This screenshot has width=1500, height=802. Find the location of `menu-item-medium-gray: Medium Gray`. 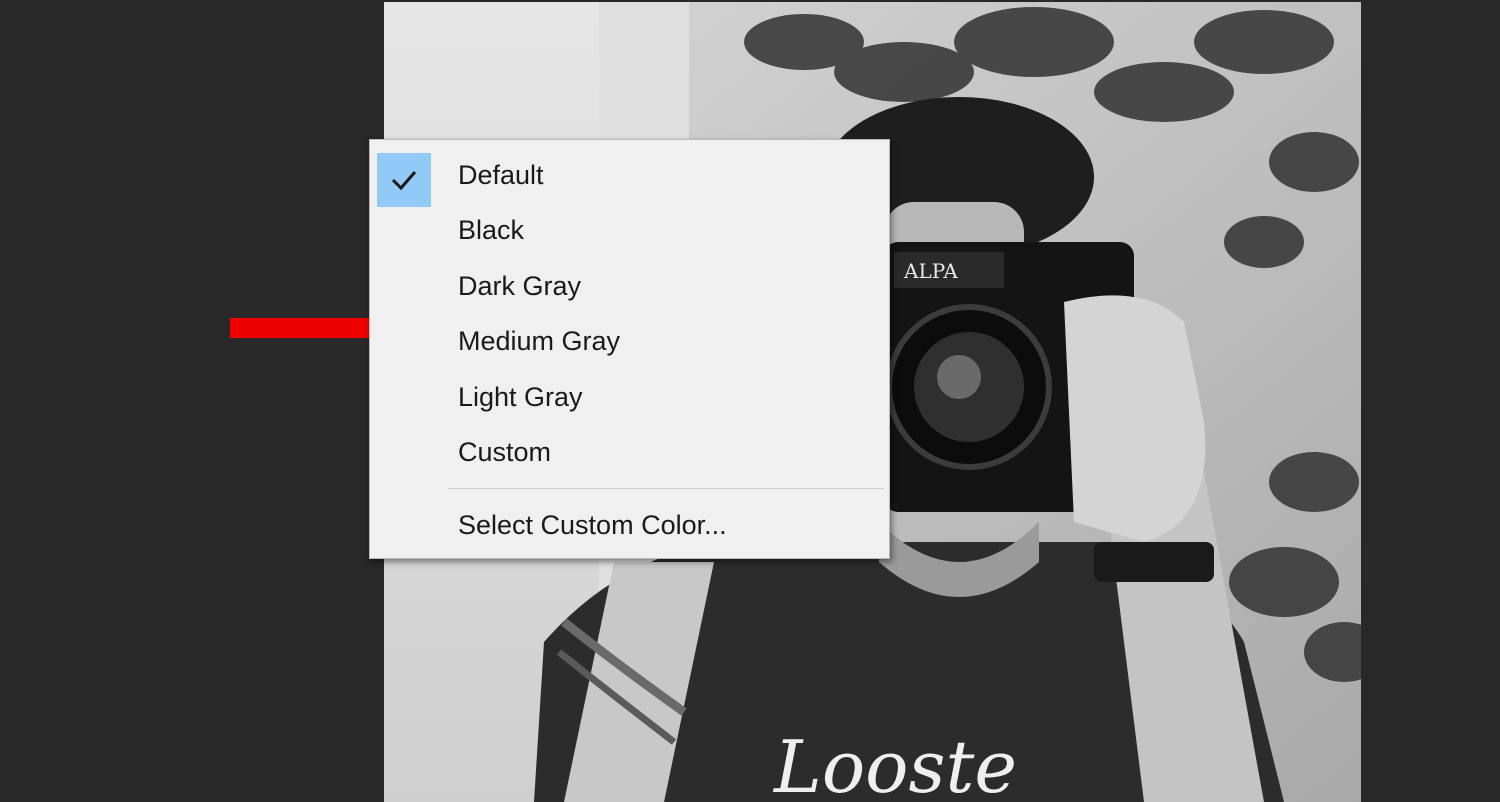

menu-item-medium-gray: Medium Gray is located at coordinates (629, 341).